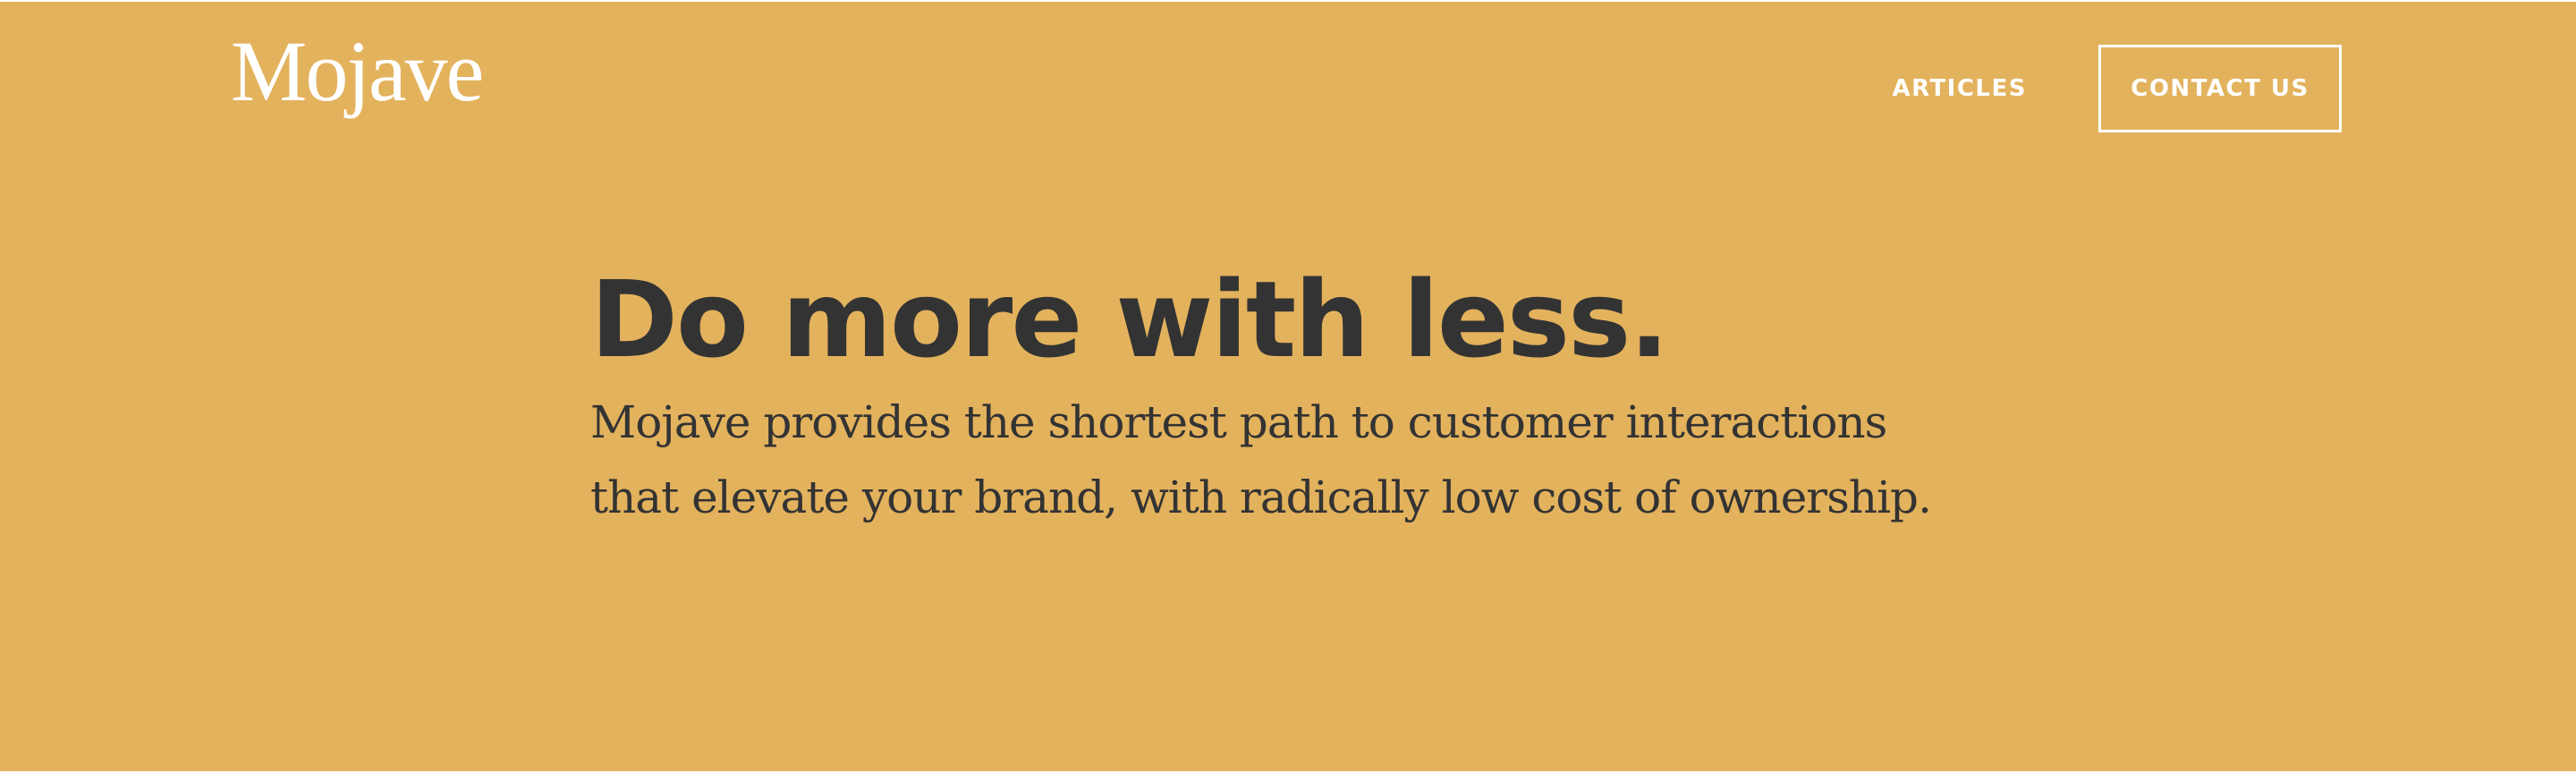  Describe the element at coordinates (2220, 88) in the screenshot. I see `contact-us-button: CONTACT US` at that location.